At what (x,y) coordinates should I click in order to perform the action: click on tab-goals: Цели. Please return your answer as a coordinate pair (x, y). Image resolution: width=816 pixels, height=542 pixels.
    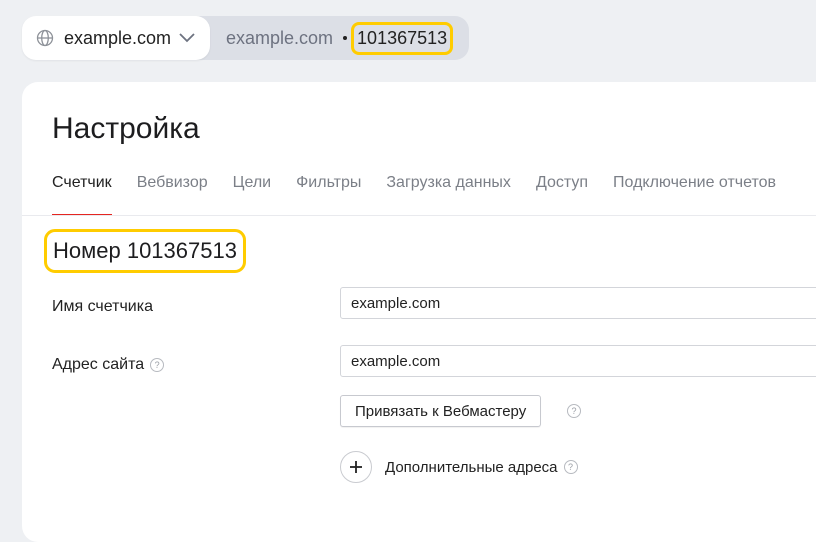
    Looking at the image, I should click on (252, 195).